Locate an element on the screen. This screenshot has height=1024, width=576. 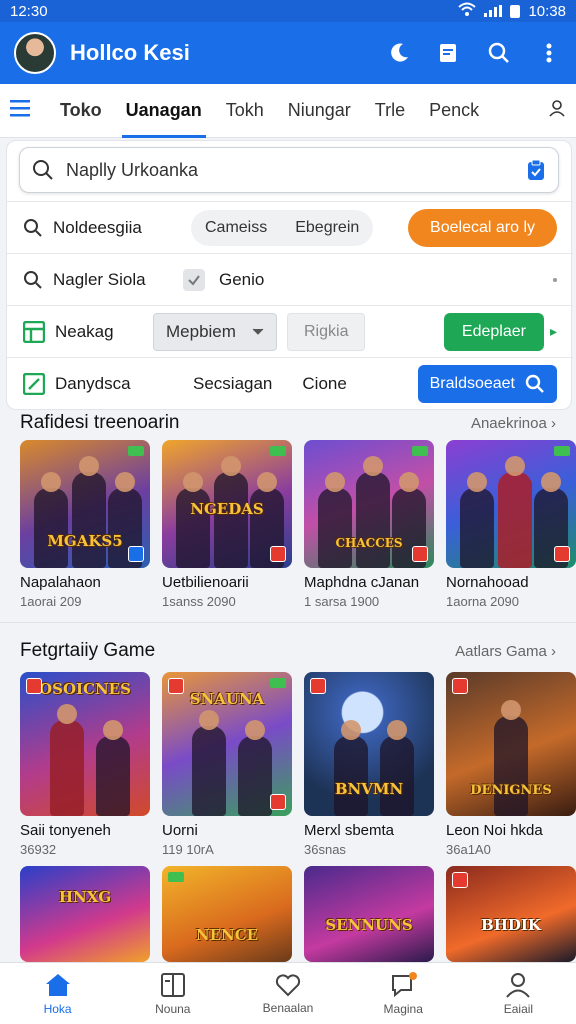
game-card: Nornahooad 1aorna 2090 is located at coordinates (511, 524).